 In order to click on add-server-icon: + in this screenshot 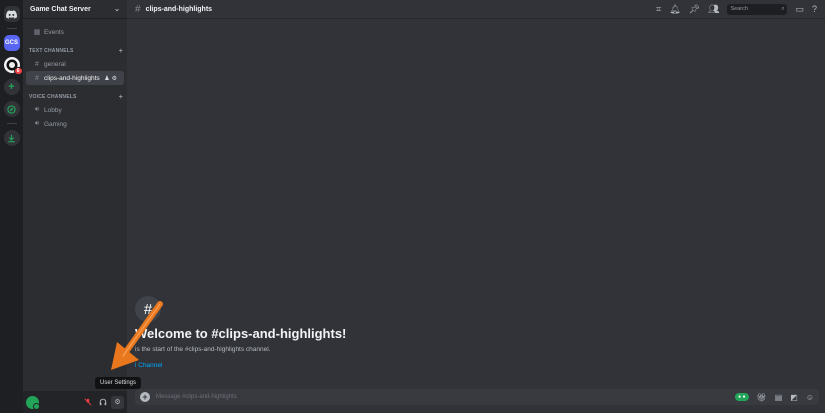, I will do `click(11, 87)`.